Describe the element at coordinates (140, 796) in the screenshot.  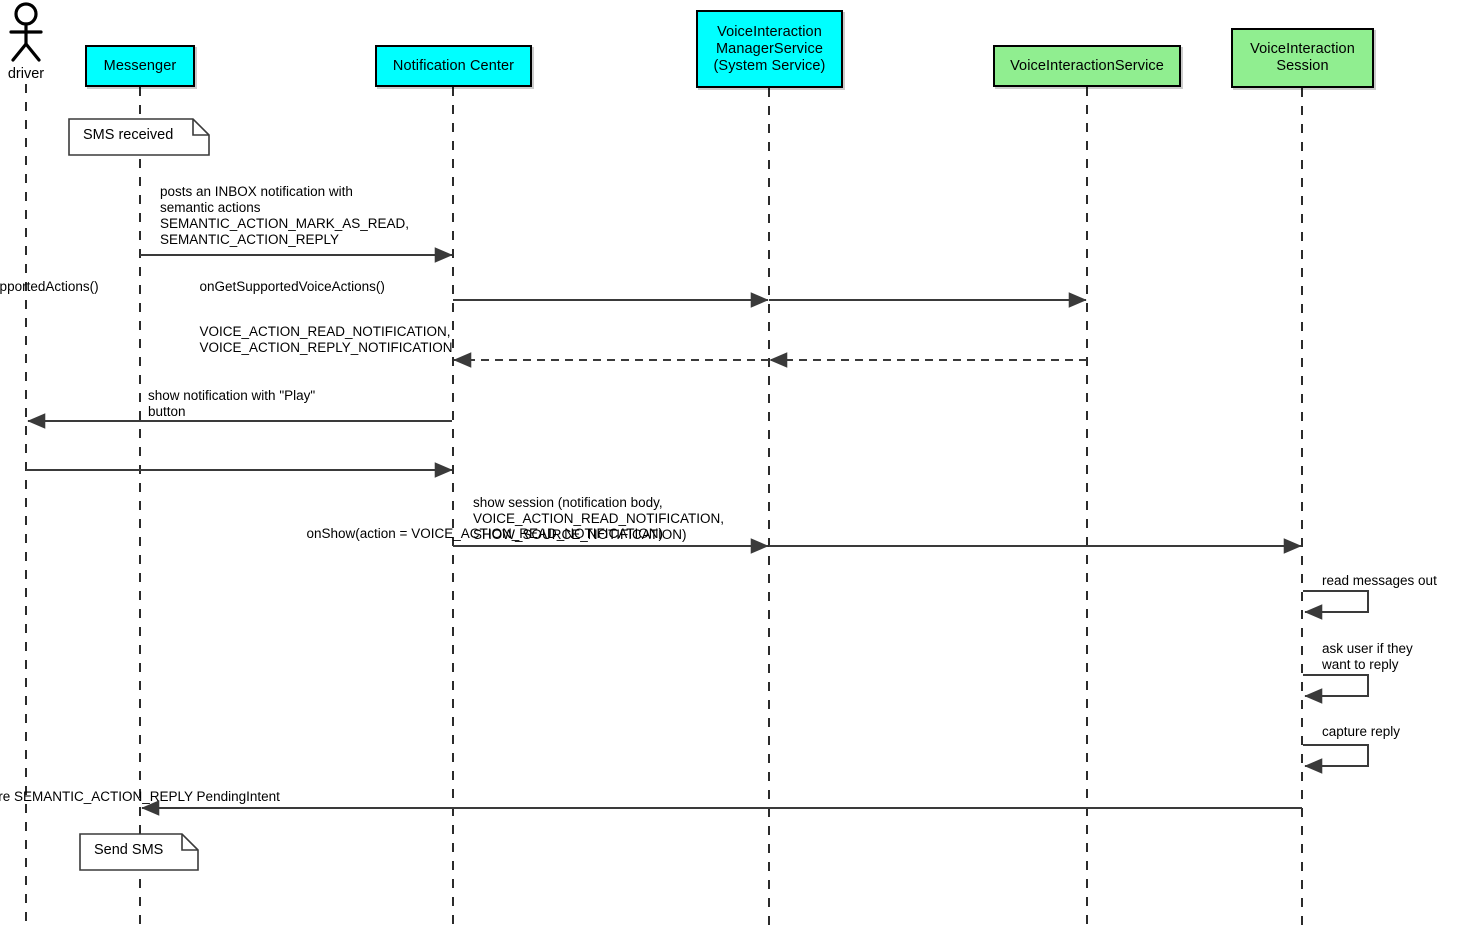
I see `message-label-msg-fire-semantic-action-reply-pending-intent: fire SEMANTIC_ACTION_REPLY PendingIntent` at that location.